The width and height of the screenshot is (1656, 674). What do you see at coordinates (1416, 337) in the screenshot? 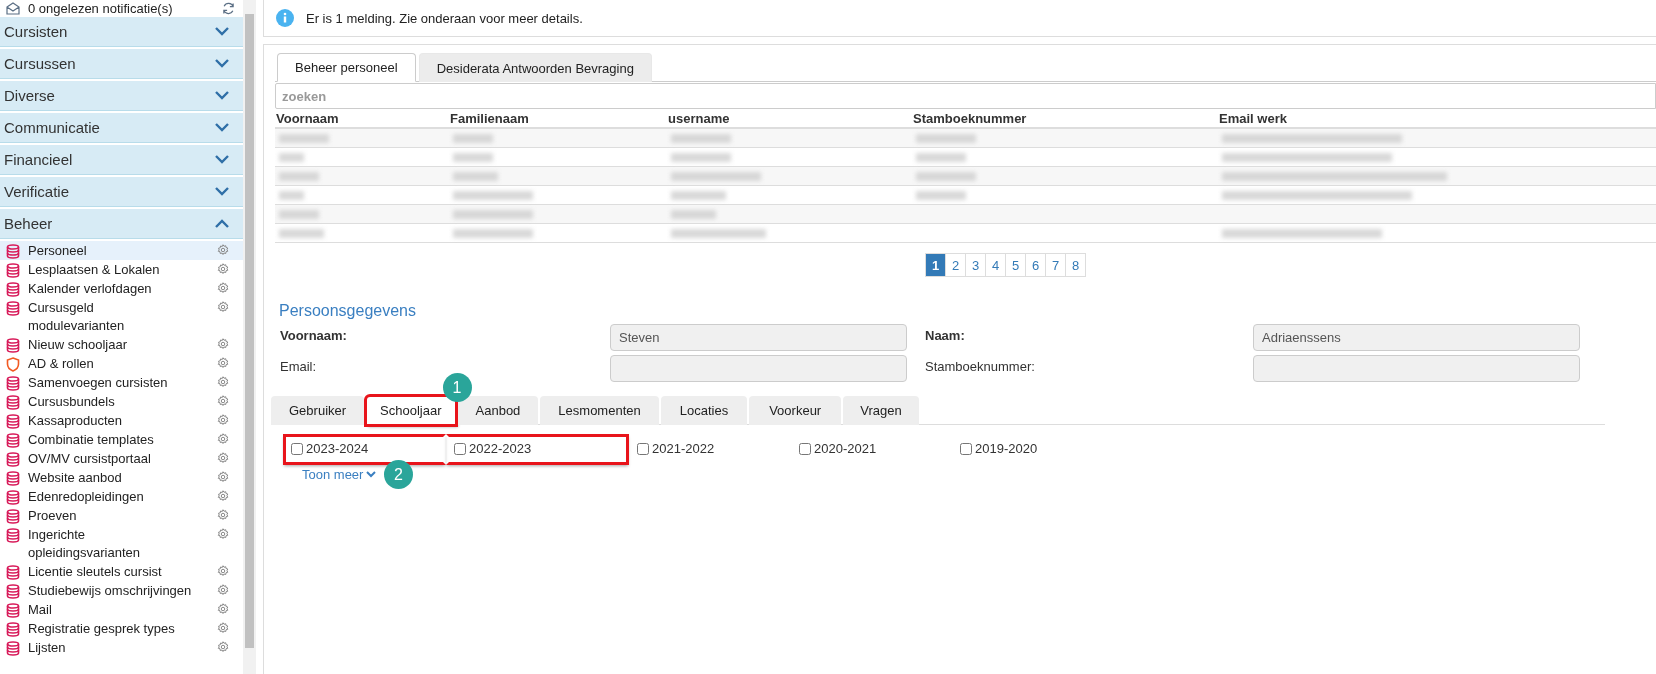
I see `input-field: Adriaenssens` at bounding box center [1416, 337].